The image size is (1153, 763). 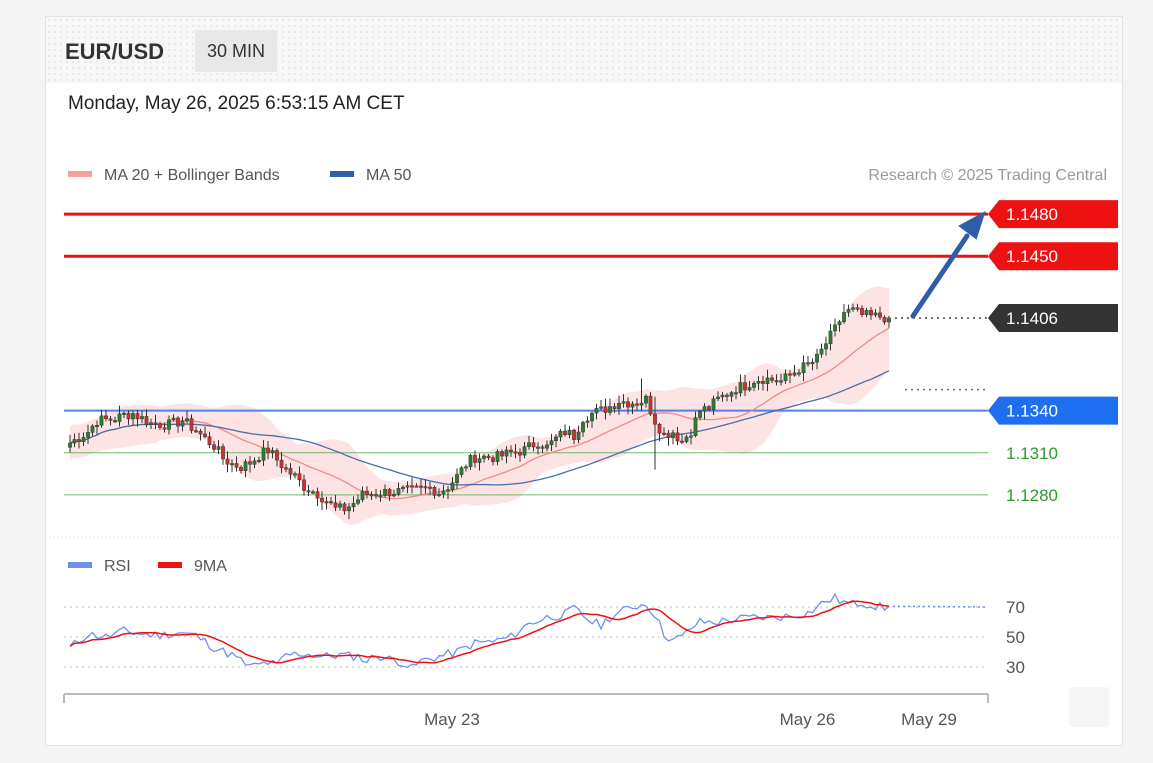 I want to click on rsi-tick-label: 70, so click(x=1015, y=607).